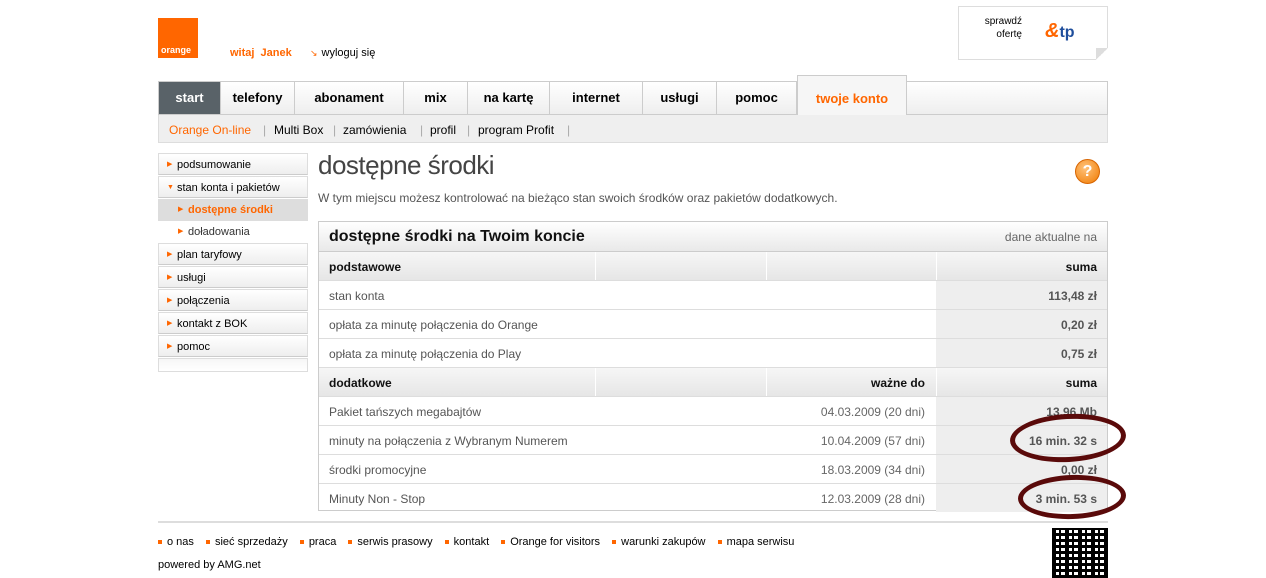  I want to click on tab-pomoc: pomoc, so click(757, 98).